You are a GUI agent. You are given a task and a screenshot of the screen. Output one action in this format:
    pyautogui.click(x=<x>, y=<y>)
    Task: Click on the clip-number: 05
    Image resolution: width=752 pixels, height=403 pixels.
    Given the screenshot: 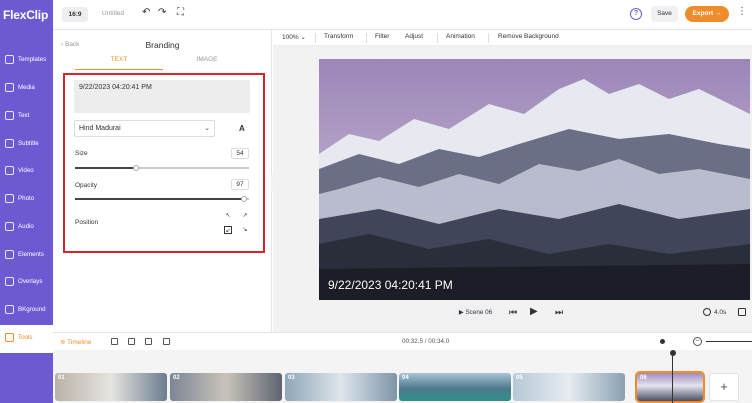 What is the action you would take?
    pyautogui.click(x=519, y=378)
    